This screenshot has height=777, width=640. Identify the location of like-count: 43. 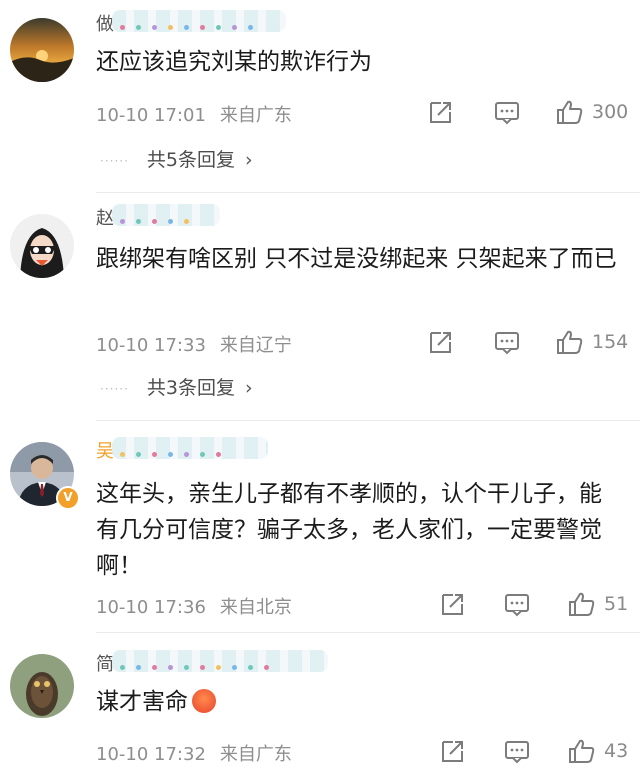
(616, 751).